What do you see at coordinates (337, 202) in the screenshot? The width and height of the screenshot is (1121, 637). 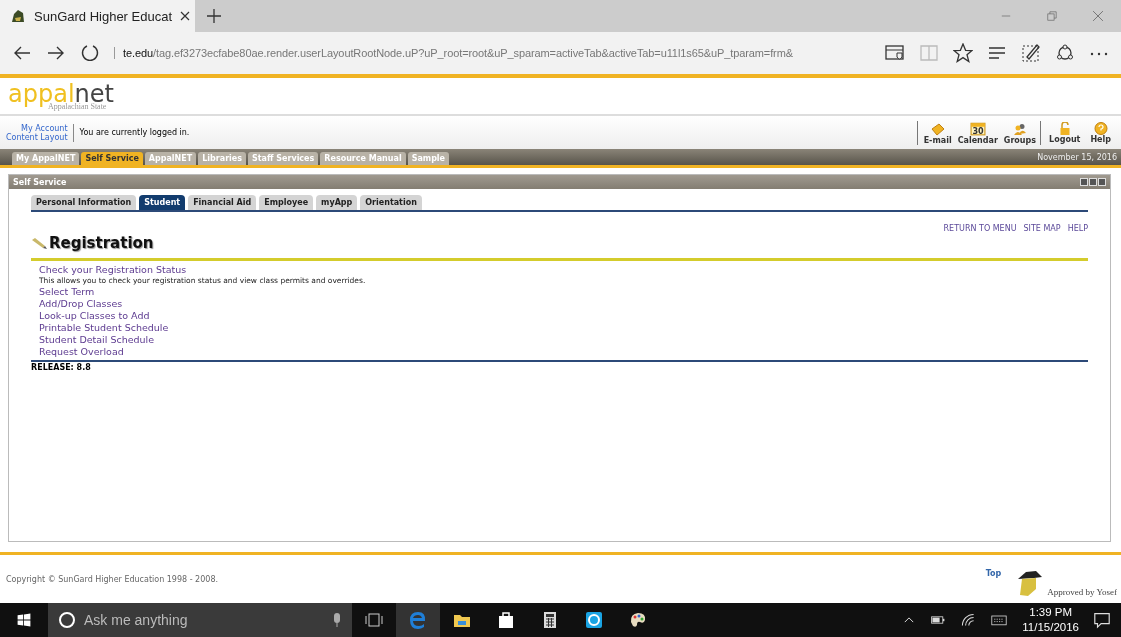 I see `section-tab: myApp` at bounding box center [337, 202].